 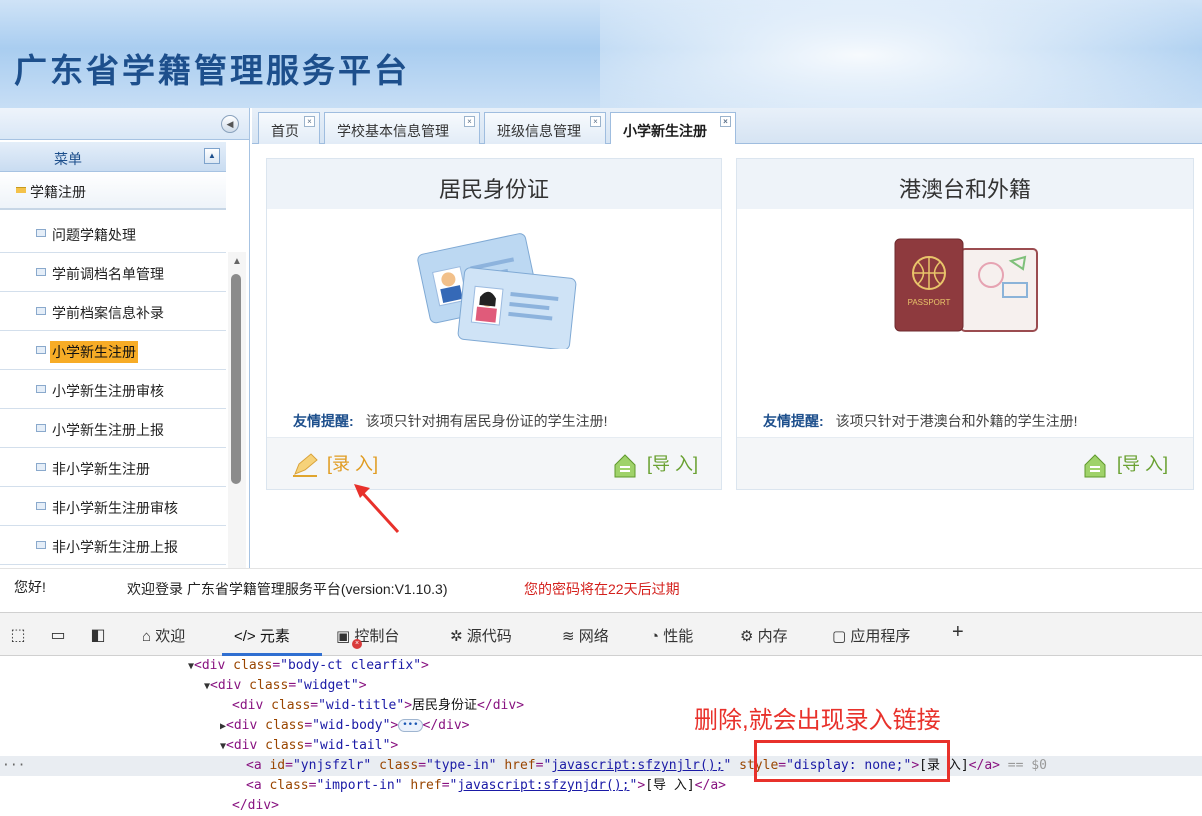 I want to click on menu-item: 问题学籍处理, so click(x=113, y=233).